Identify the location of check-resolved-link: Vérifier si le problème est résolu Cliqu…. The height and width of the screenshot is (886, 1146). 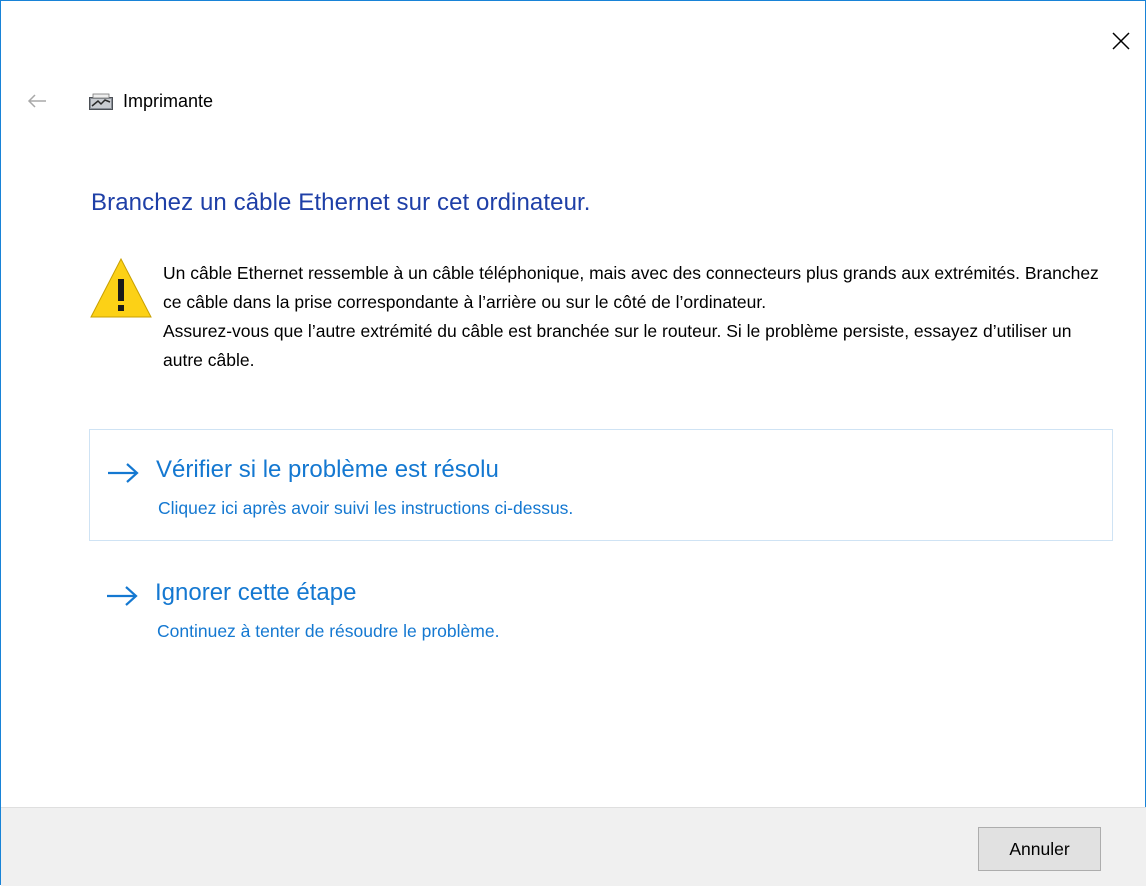
(601, 485).